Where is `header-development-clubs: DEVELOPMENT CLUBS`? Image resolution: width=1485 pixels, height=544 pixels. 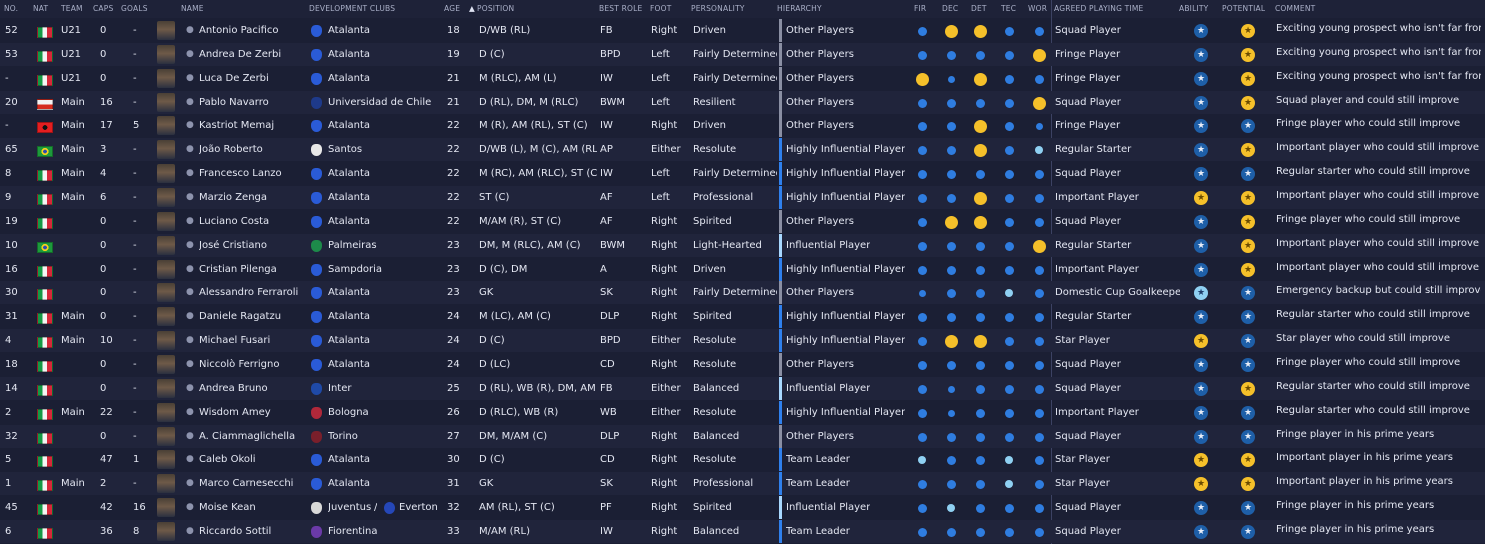 header-development-clubs: DEVELOPMENT CLUBS is located at coordinates (352, 8).